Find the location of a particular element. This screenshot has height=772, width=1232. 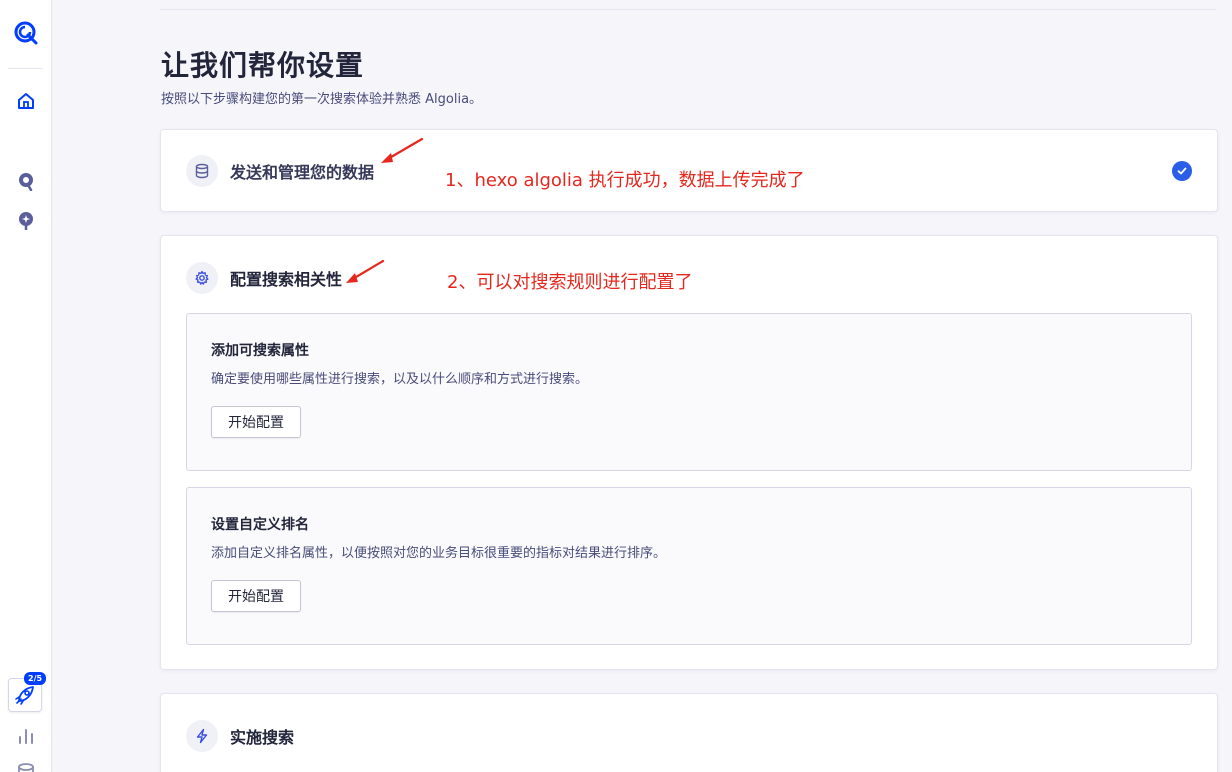

page-subtitle: 按照以下步骤构建您的第一次搜索体验并熟悉 Algolia。 is located at coordinates (322, 99).